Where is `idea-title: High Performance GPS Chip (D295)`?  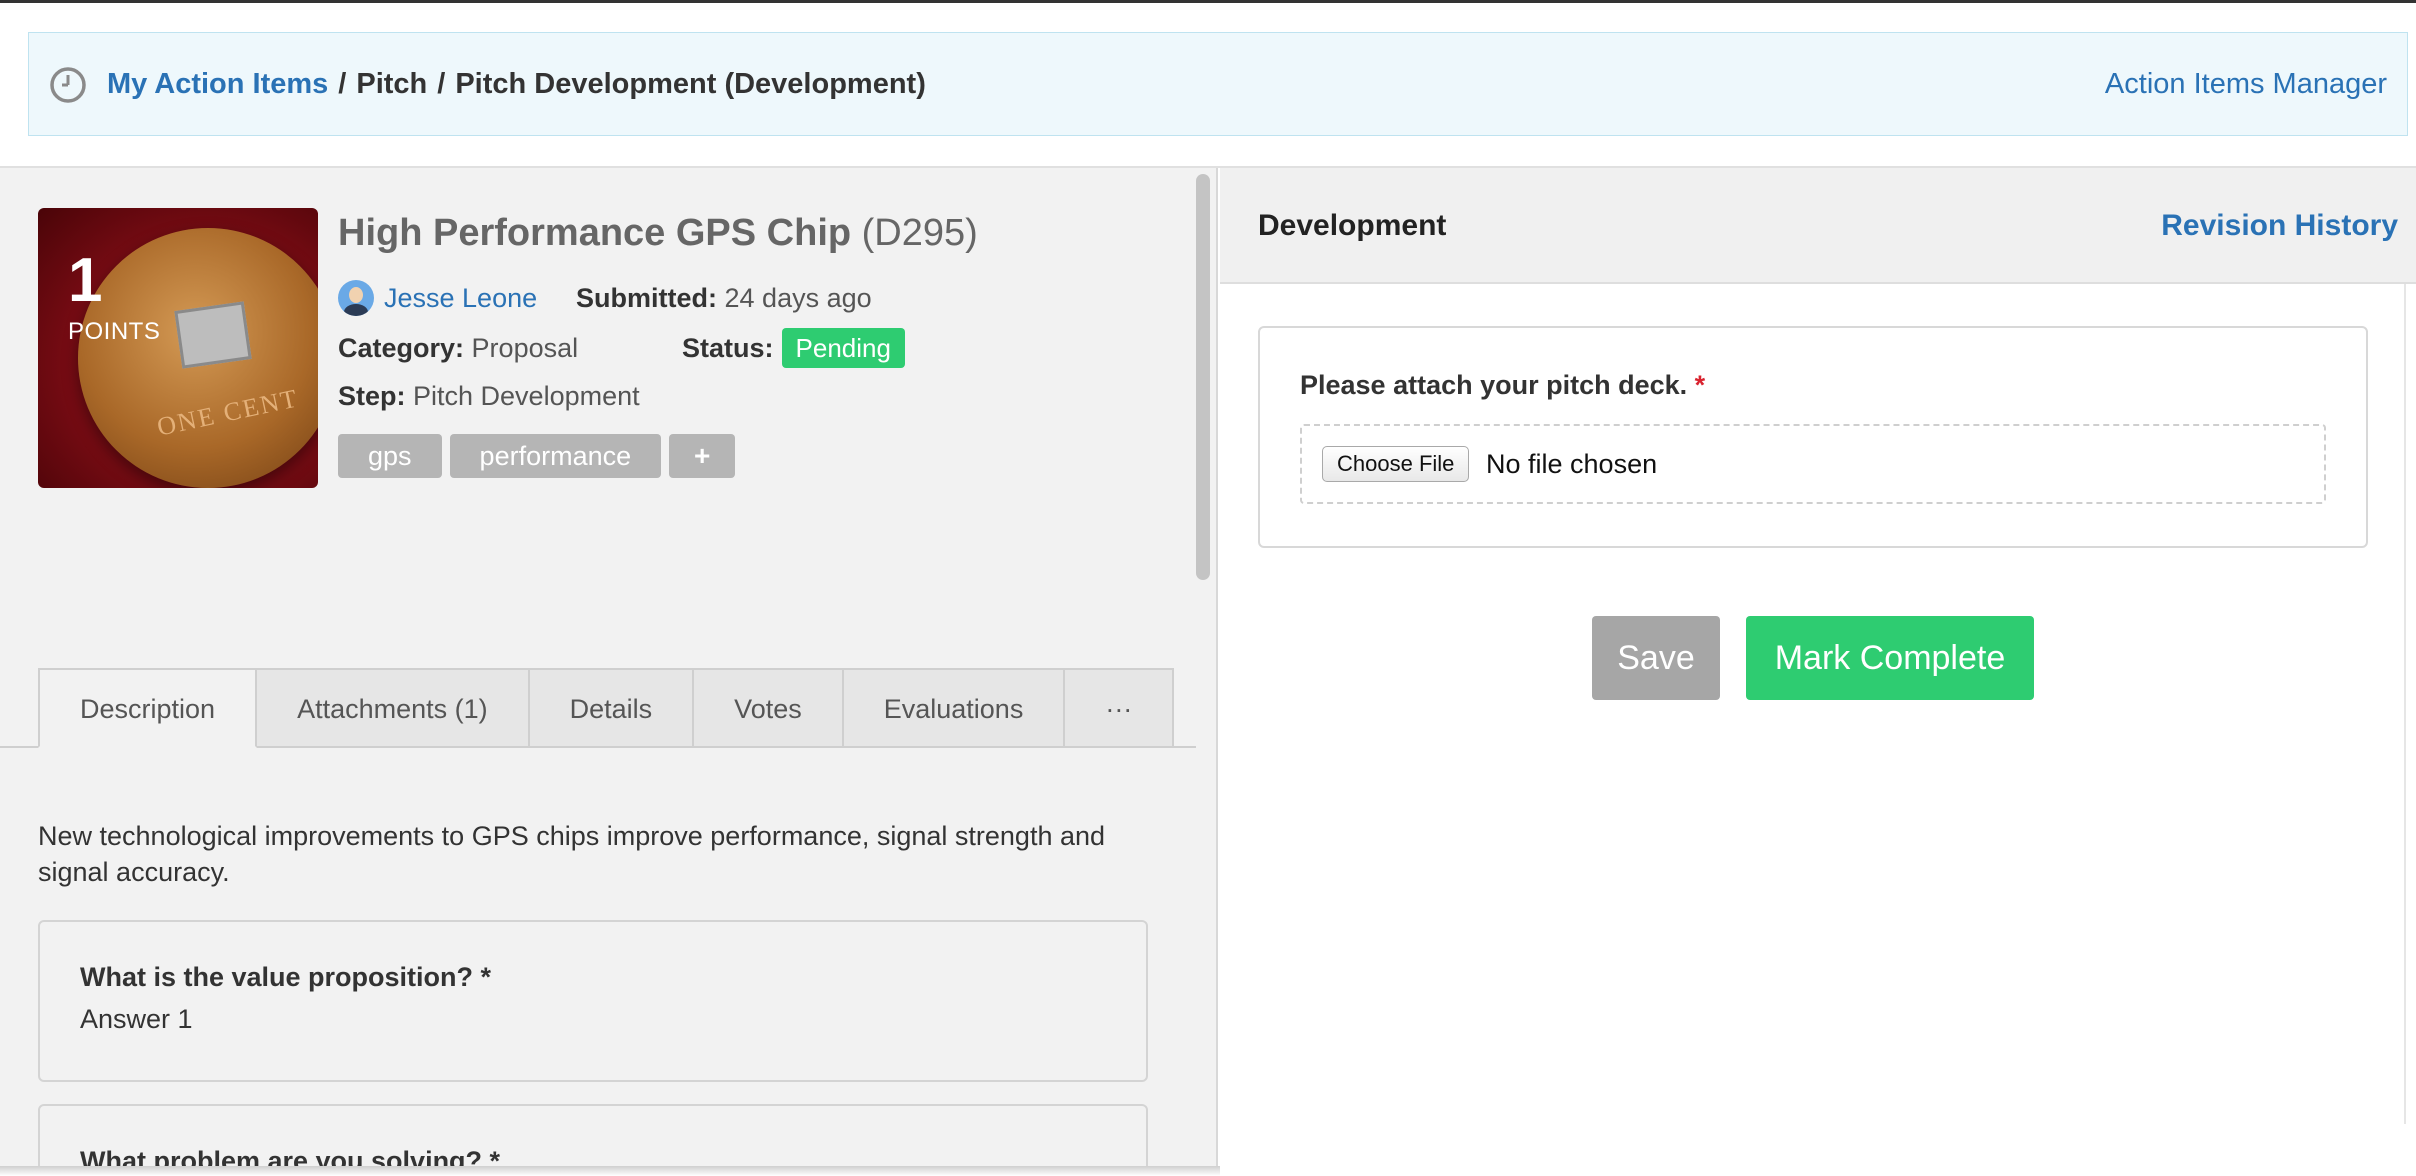 idea-title: High Performance GPS Chip (D295) is located at coordinates (658, 233).